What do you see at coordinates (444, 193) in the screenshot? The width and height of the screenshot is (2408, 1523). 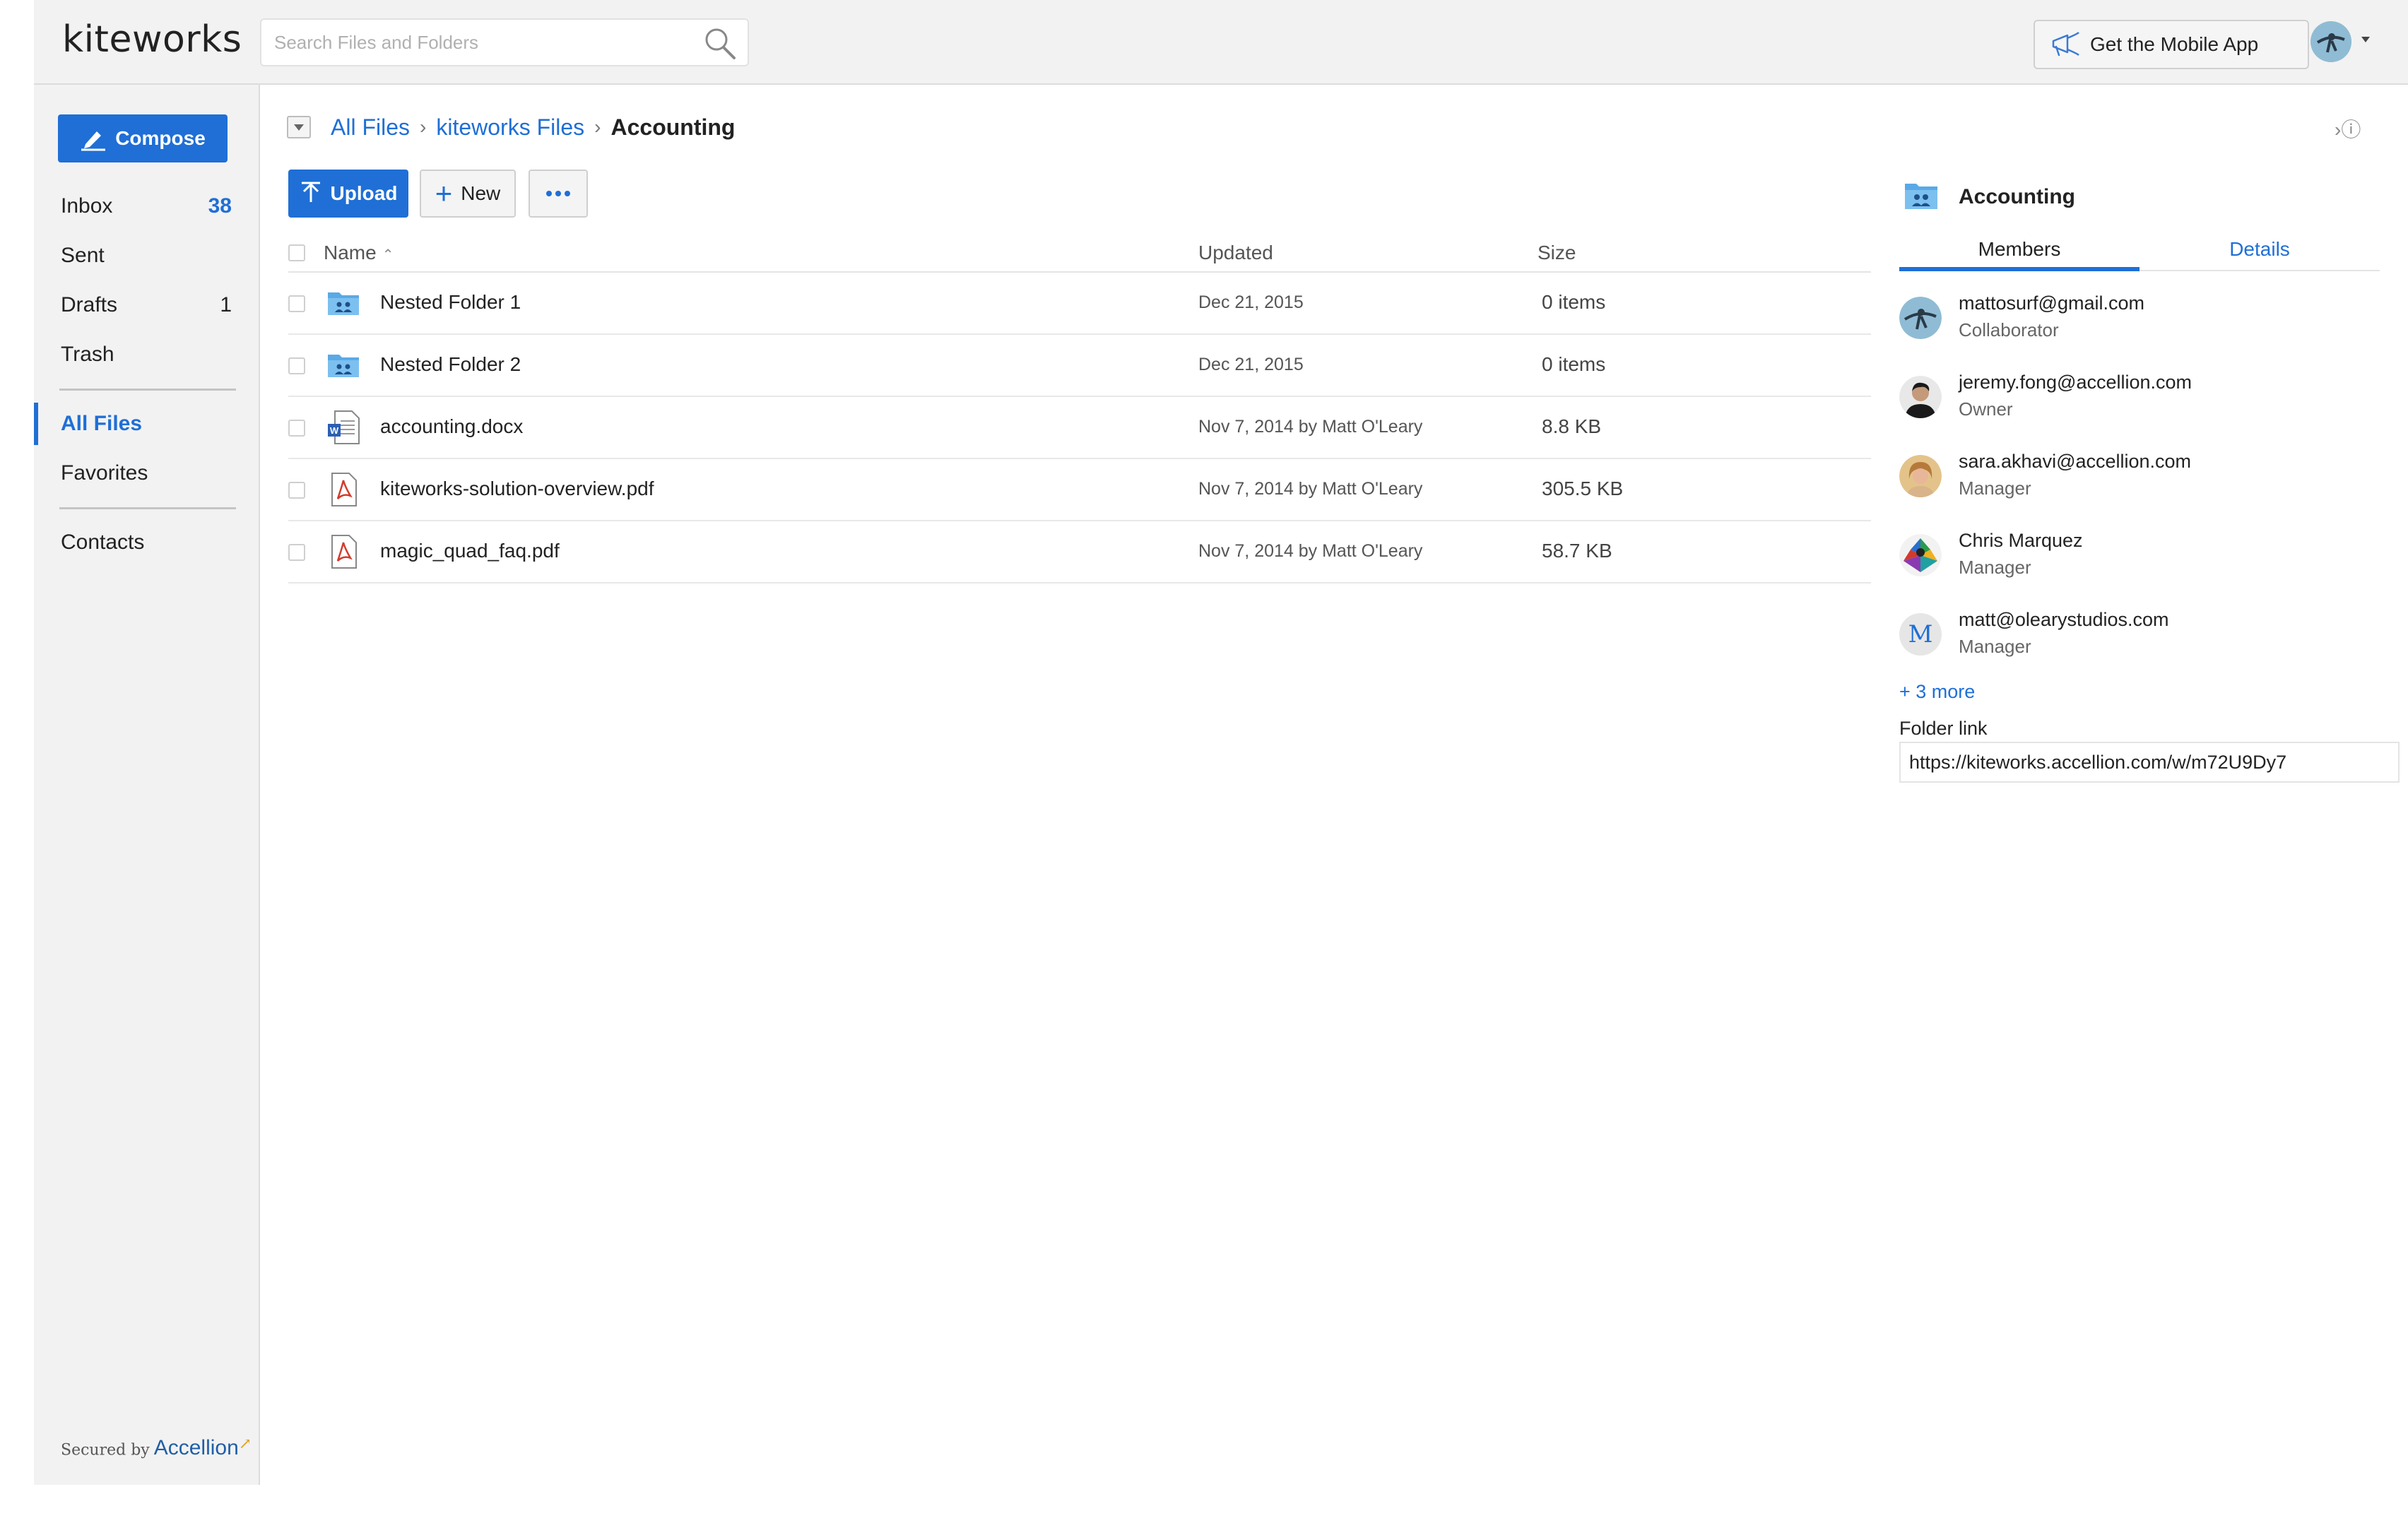 I see `plus-icon: +` at bounding box center [444, 193].